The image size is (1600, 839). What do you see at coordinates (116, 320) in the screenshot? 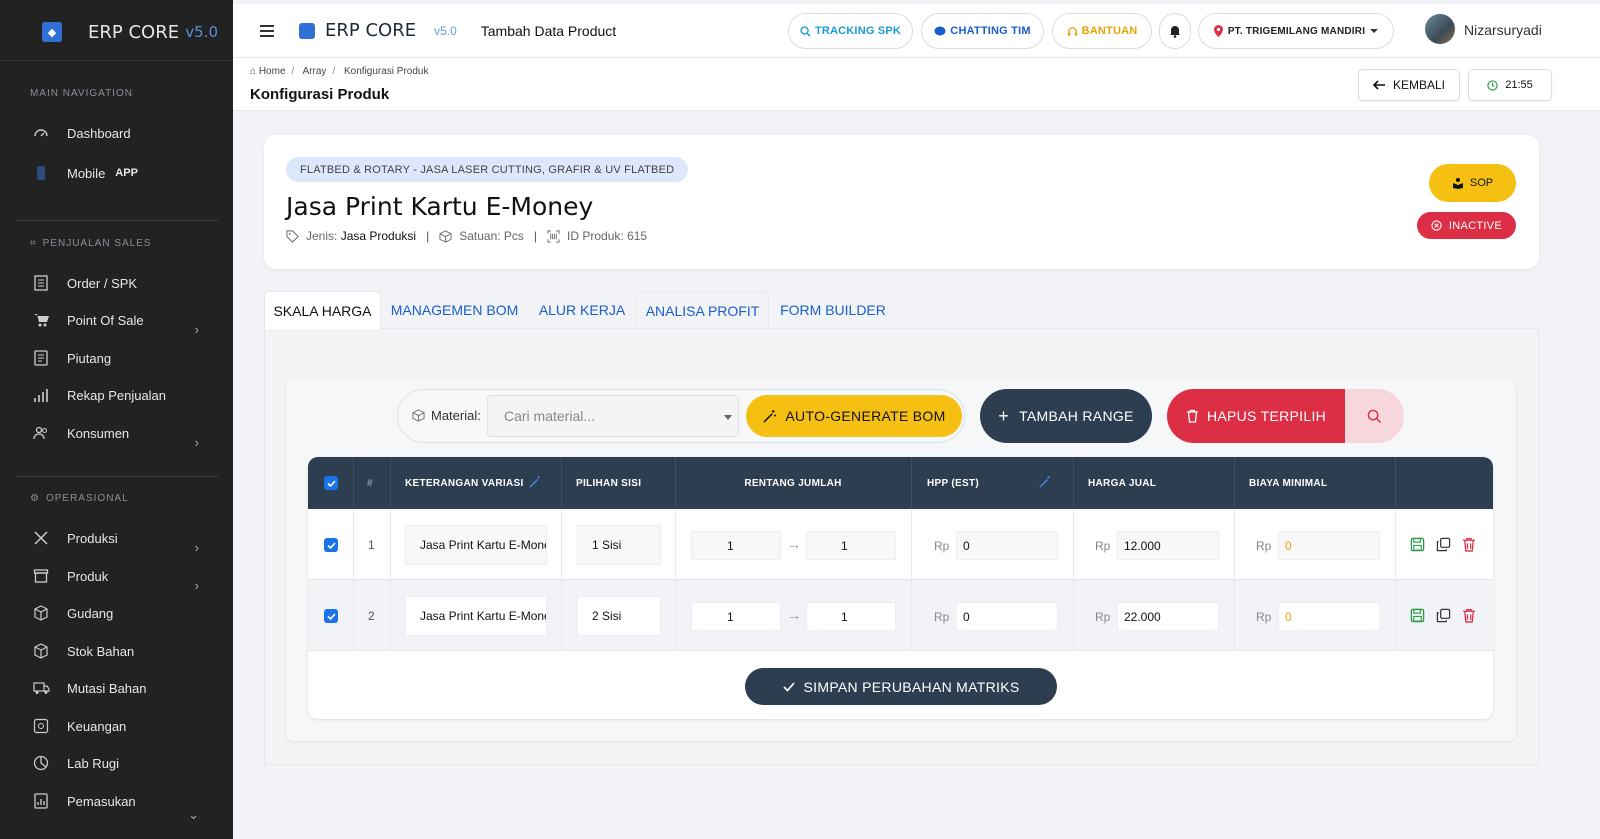
I see `sidebar-item-pos: Point Of Sale ›` at bounding box center [116, 320].